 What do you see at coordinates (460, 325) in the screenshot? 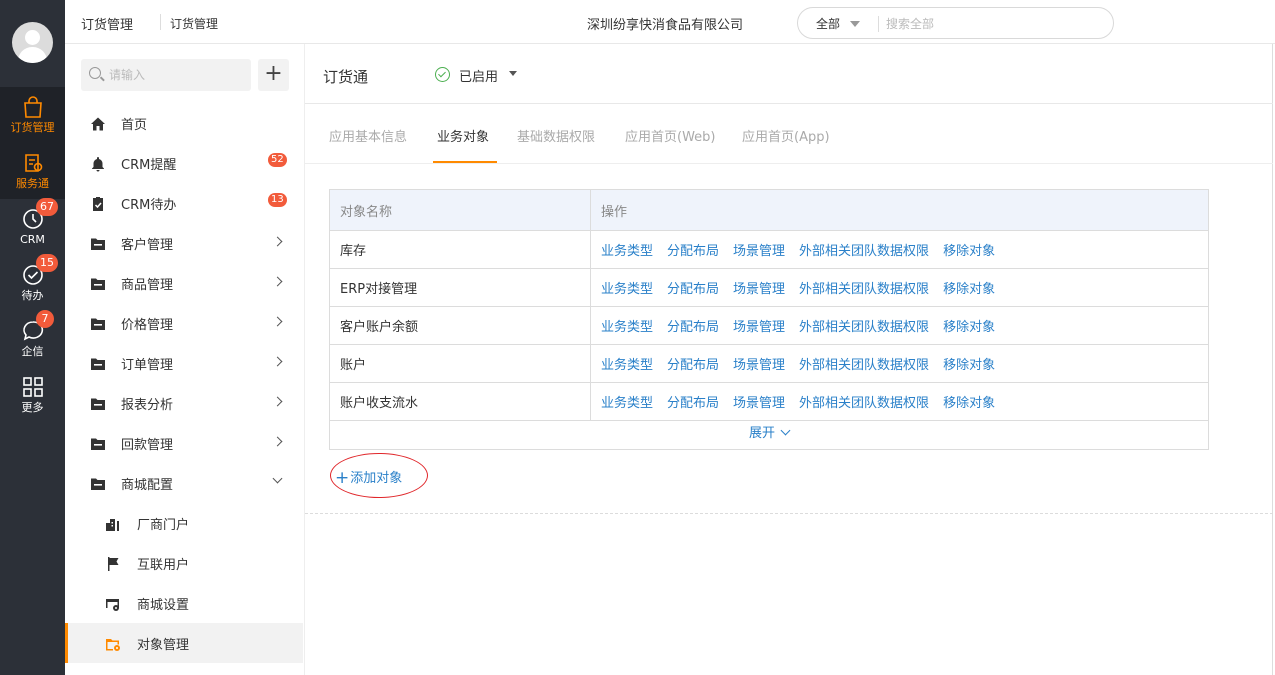
I see `object-name-cell: 客户账户余额` at bounding box center [460, 325].